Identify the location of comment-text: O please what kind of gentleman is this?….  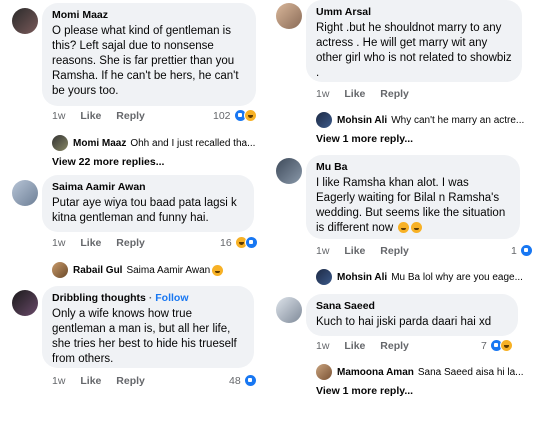
(145, 61).